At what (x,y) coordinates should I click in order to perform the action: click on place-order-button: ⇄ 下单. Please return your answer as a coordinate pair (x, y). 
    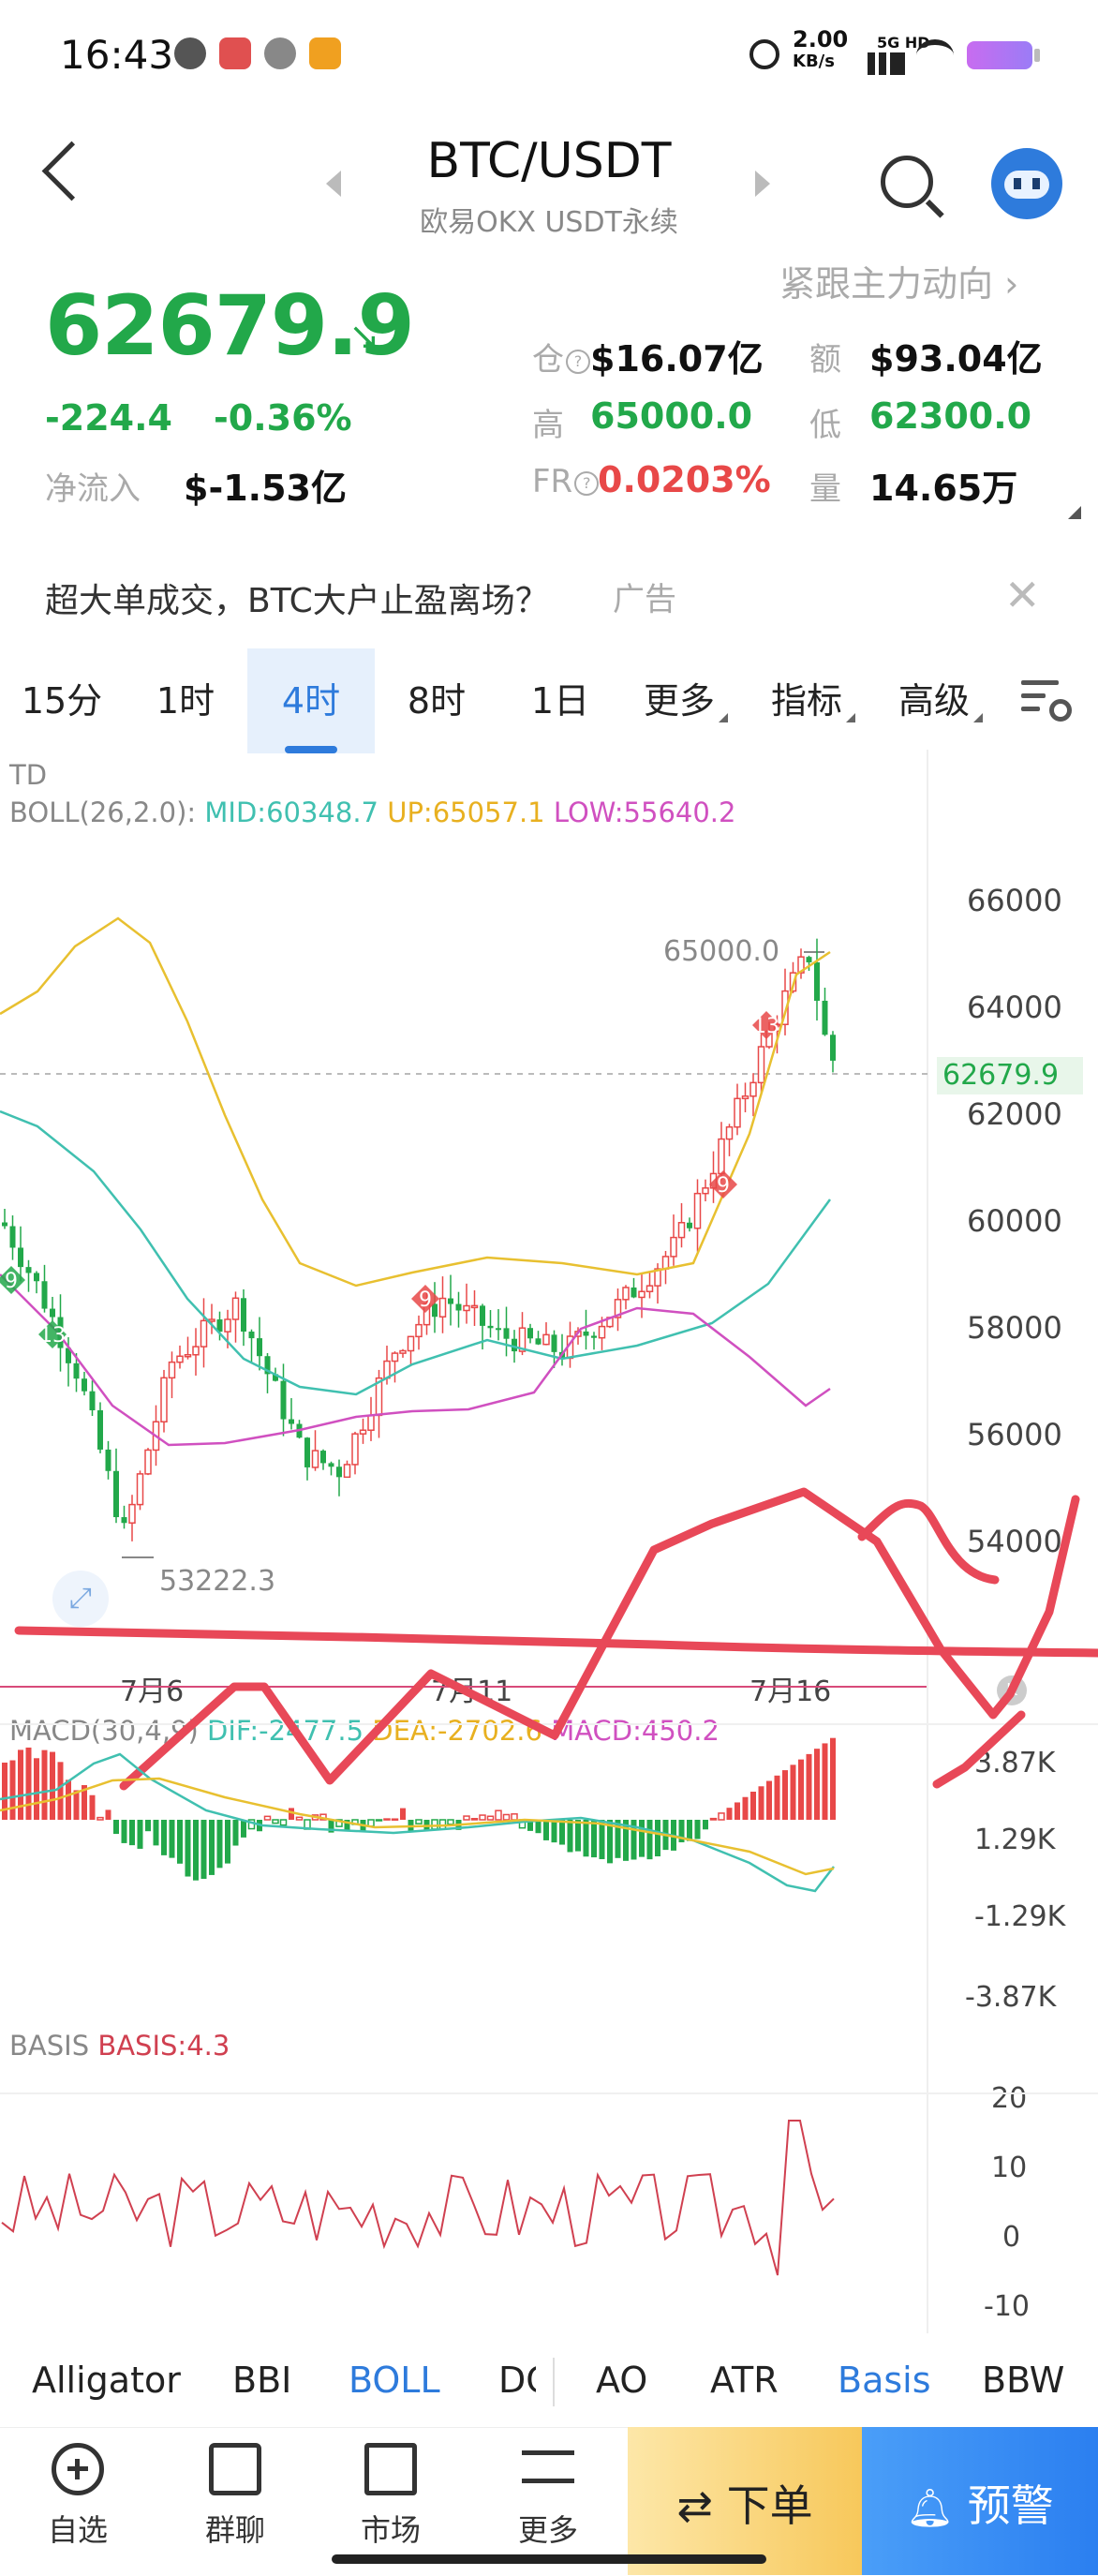
    Looking at the image, I should click on (745, 2501).